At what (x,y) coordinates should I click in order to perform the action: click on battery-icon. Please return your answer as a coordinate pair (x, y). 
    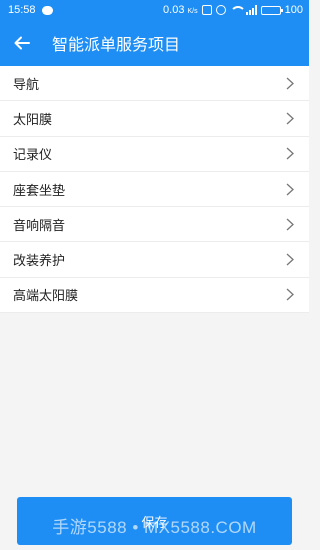
    Looking at the image, I should click on (271, 10).